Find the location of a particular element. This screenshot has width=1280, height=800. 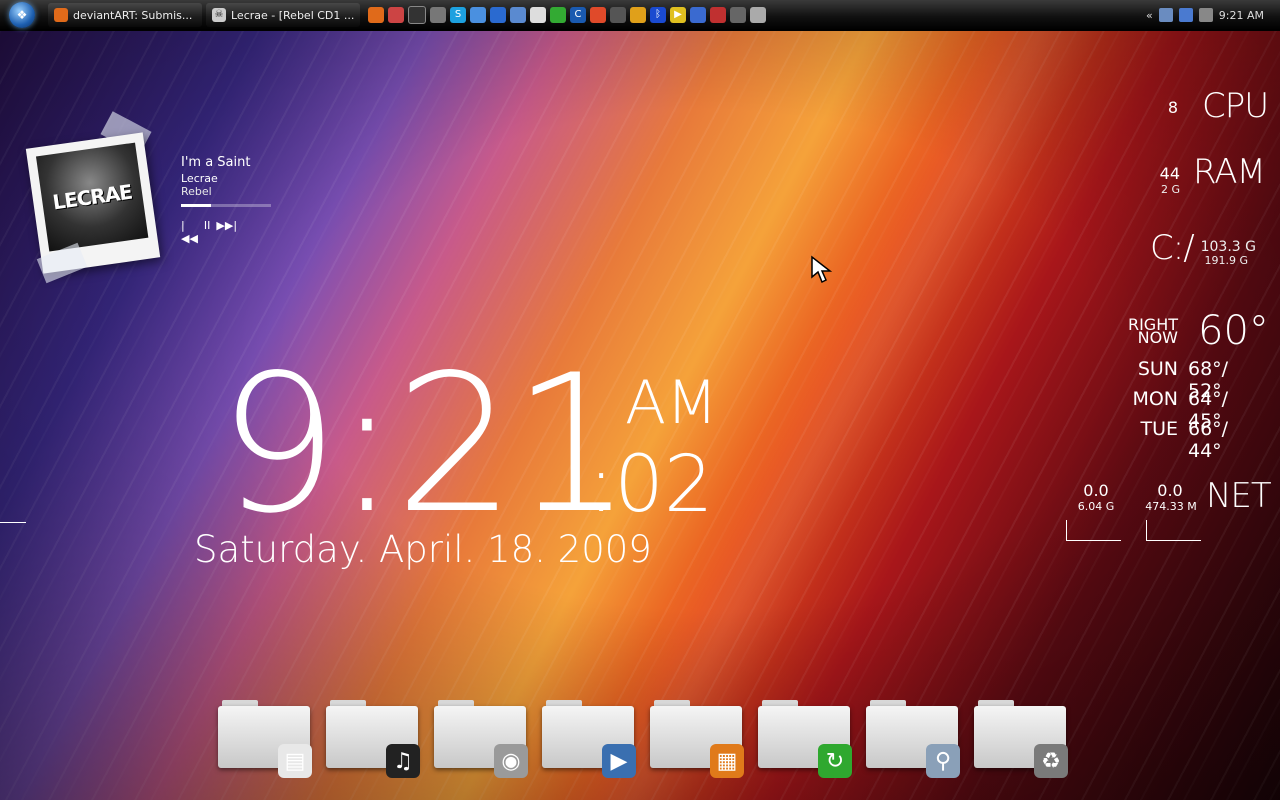

net-up-graph is located at coordinates (1173, 530).